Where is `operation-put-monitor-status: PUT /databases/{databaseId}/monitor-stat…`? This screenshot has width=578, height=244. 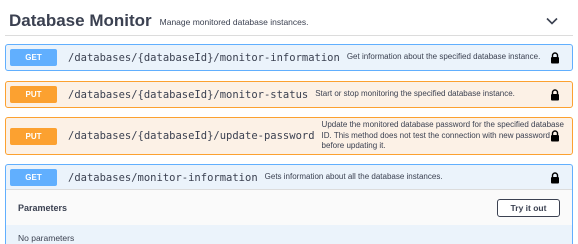 operation-put-monitor-status: PUT /databases/{databaseId}/monitor-stat… is located at coordinates (289, 94).